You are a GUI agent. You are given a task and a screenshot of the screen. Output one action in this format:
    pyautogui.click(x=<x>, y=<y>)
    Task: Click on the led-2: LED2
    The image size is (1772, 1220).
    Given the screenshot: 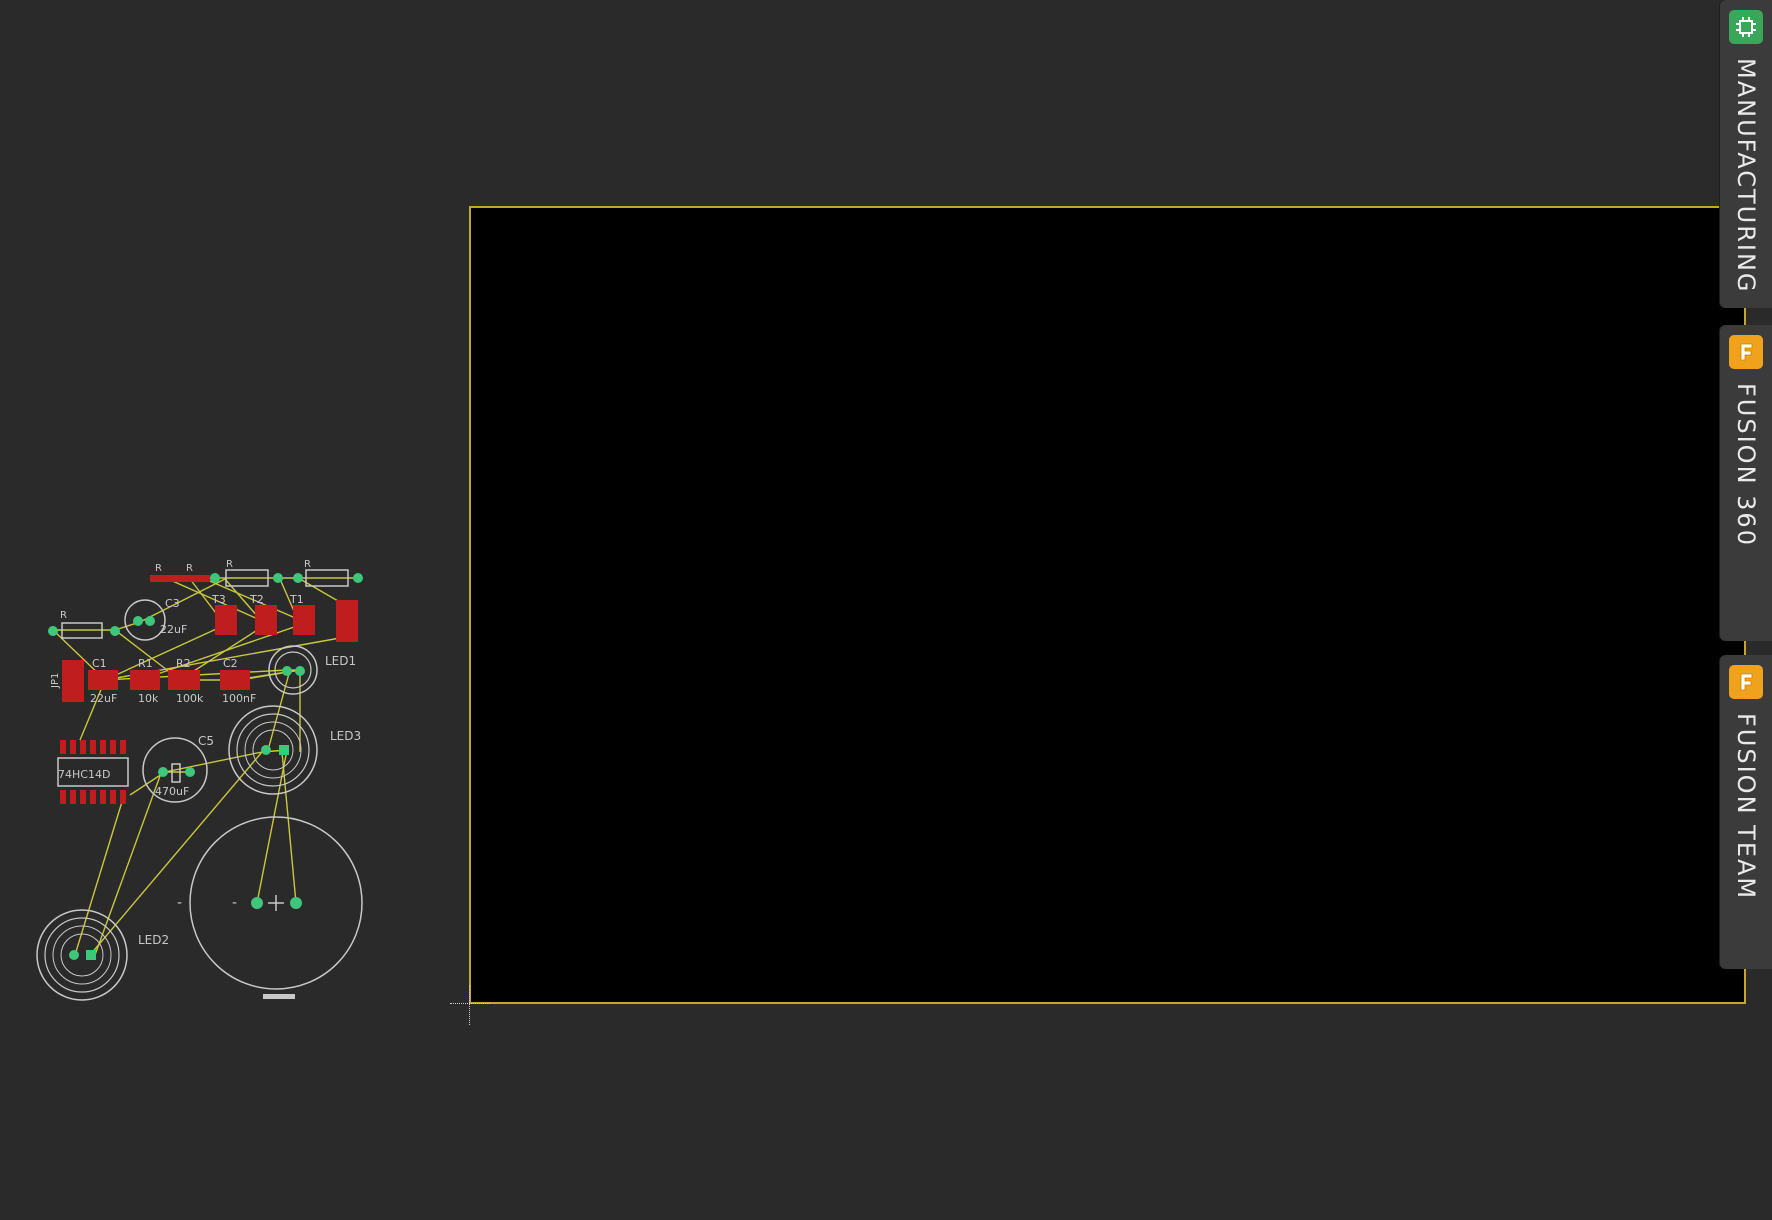 What is the action you would take?
    pyautogui.click(x=102, y=955)
    